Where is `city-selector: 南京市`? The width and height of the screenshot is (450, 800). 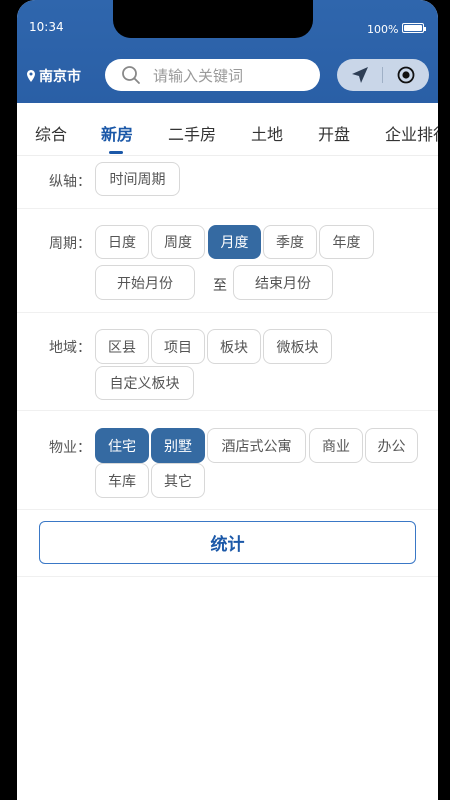 city-selector: 南京市 is located at coordinates (54, 76).